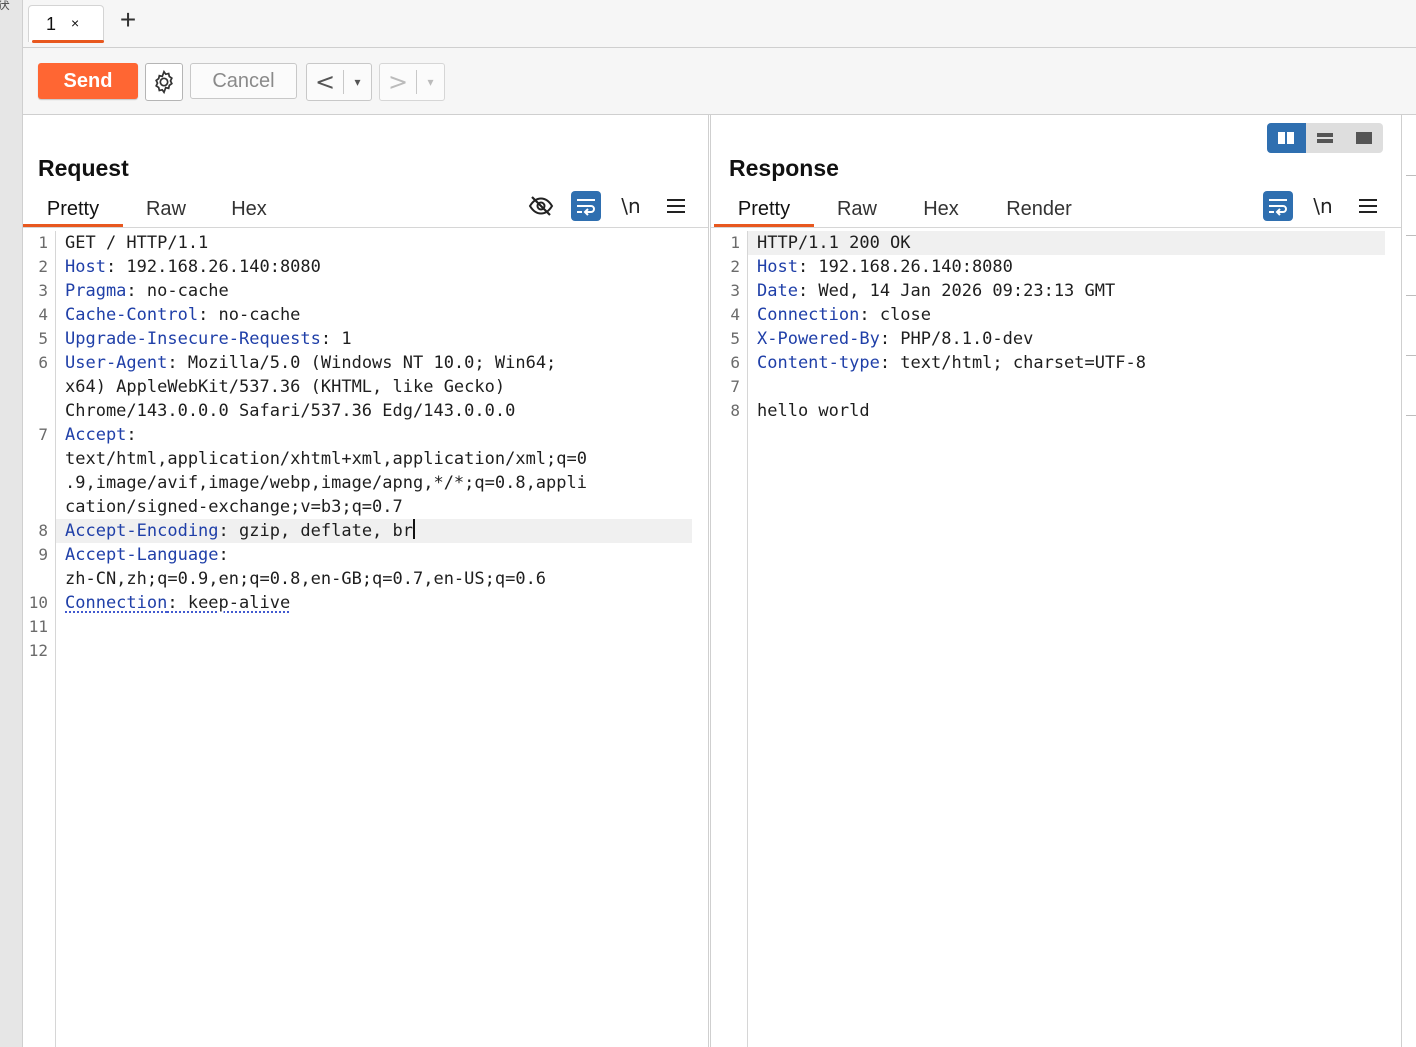  Describe the element at coordinates (374, 603) in the screenshot. I see `code-line: Connection: keep-alive` at that location.